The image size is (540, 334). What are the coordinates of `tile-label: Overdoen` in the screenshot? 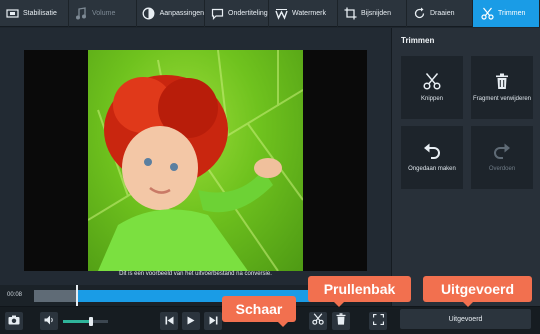 It's located at (502, 169).